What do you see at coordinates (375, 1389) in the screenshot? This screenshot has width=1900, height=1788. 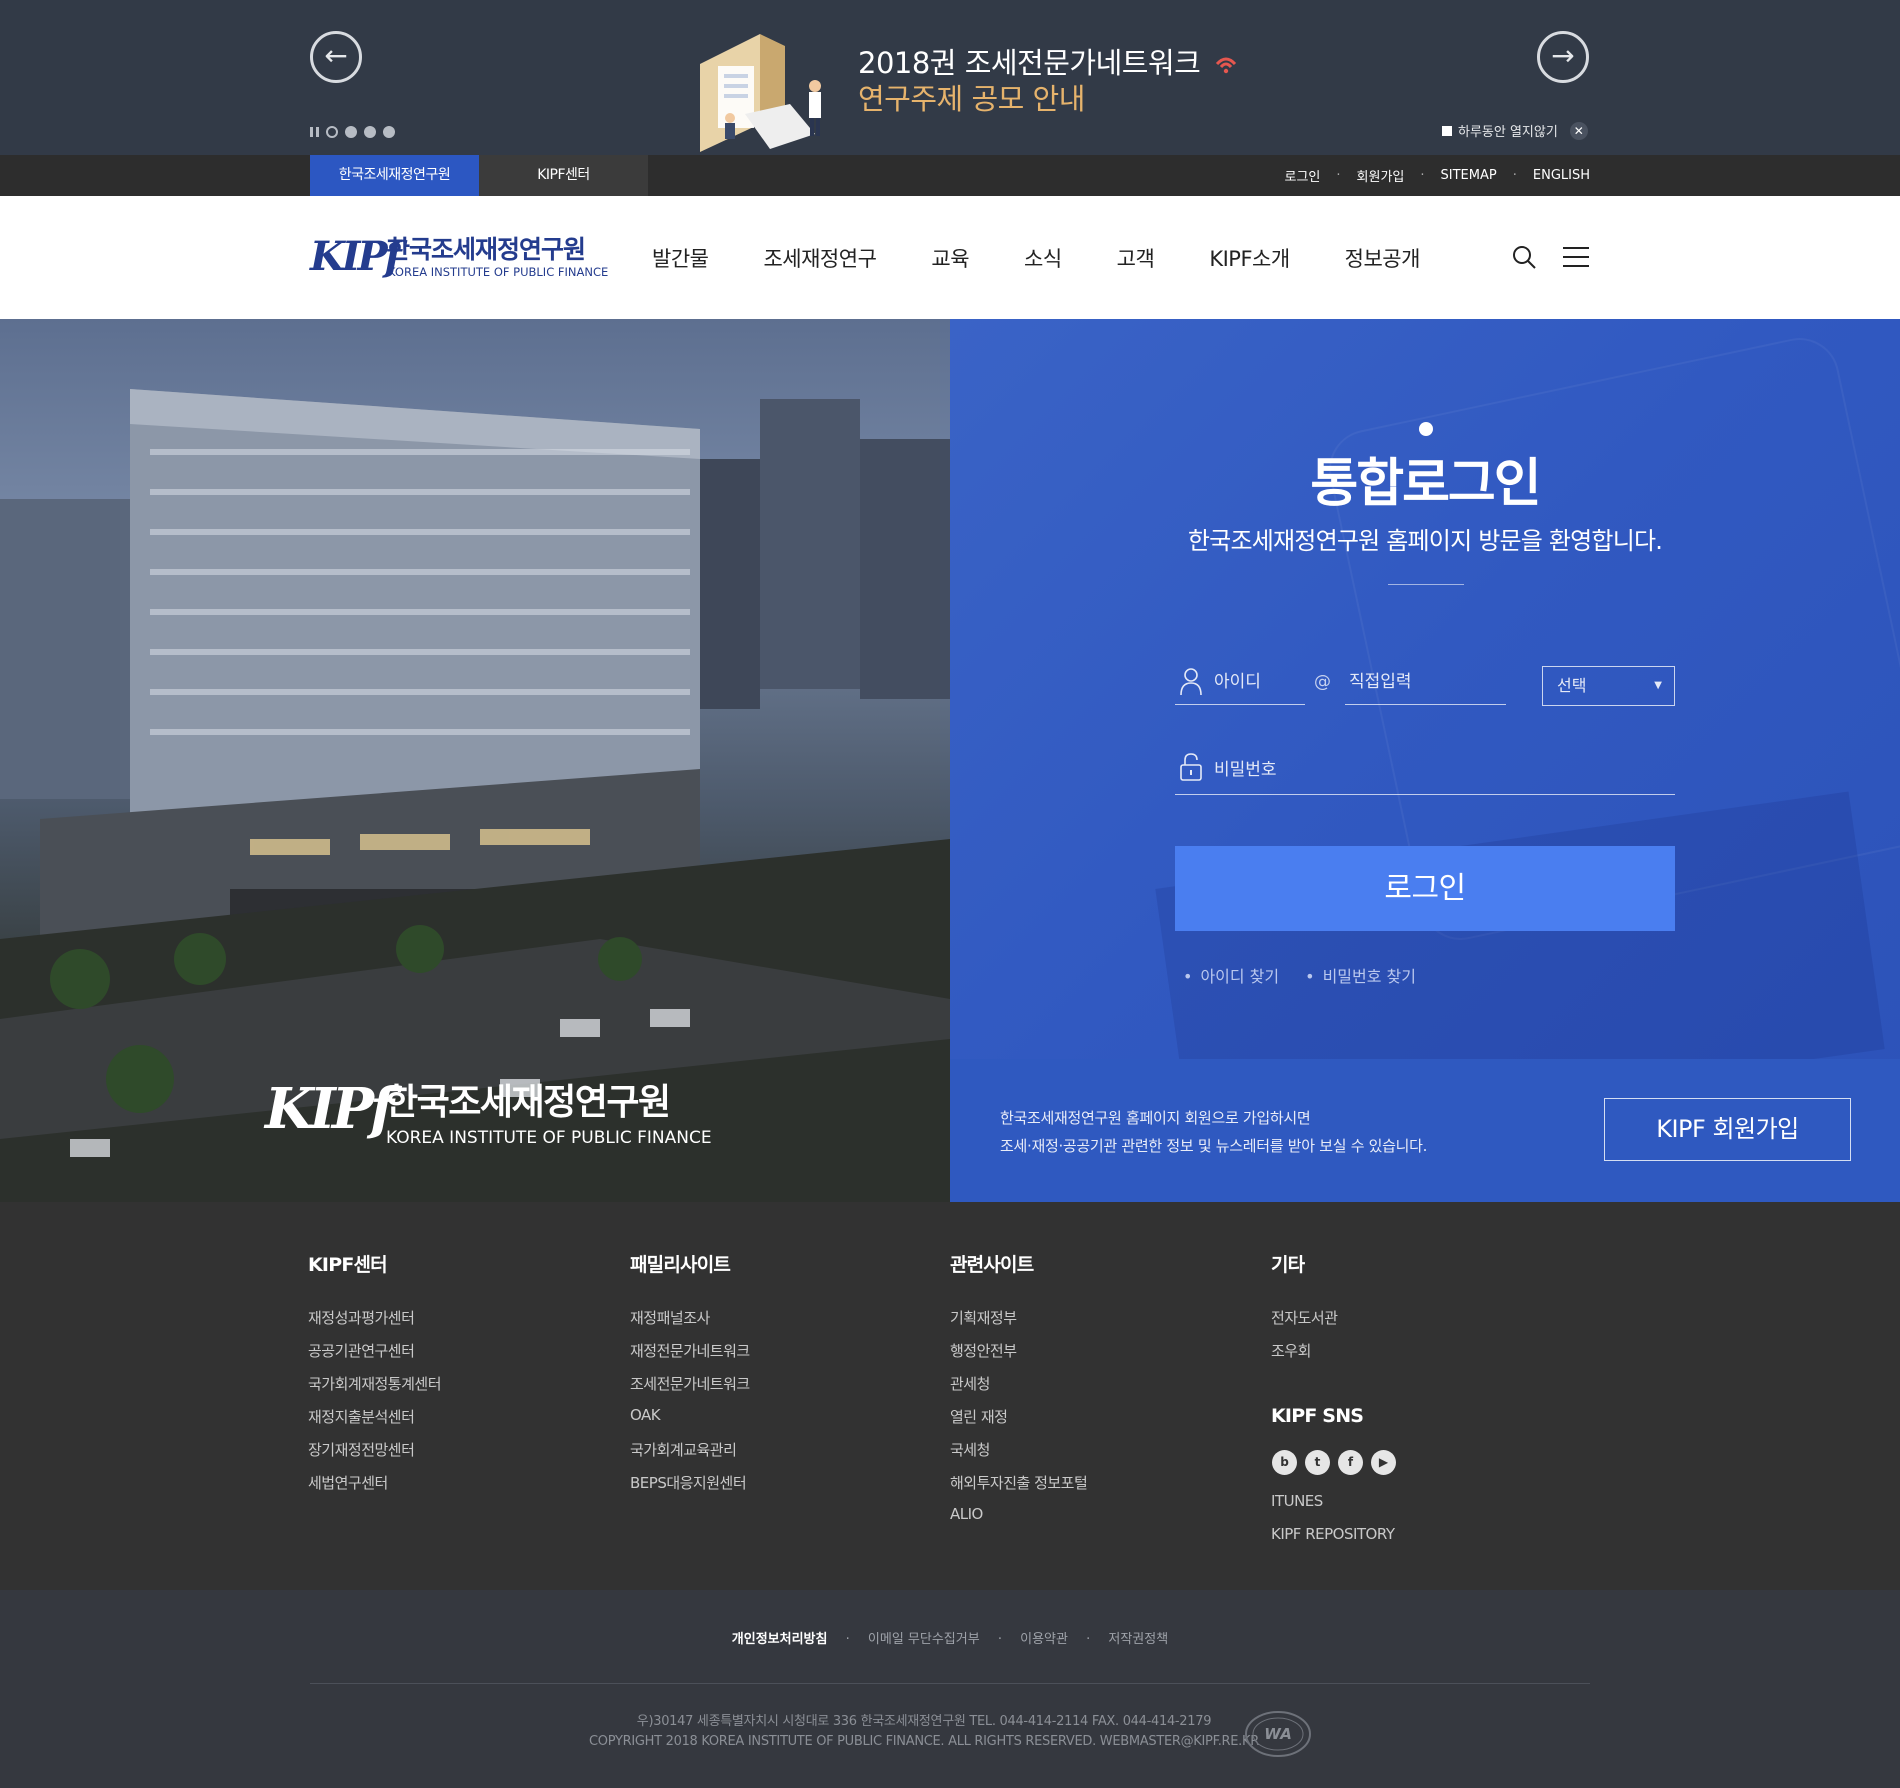 I see `footer-link: 국가회계재정통계센터` at bounding box center [375, 1389].